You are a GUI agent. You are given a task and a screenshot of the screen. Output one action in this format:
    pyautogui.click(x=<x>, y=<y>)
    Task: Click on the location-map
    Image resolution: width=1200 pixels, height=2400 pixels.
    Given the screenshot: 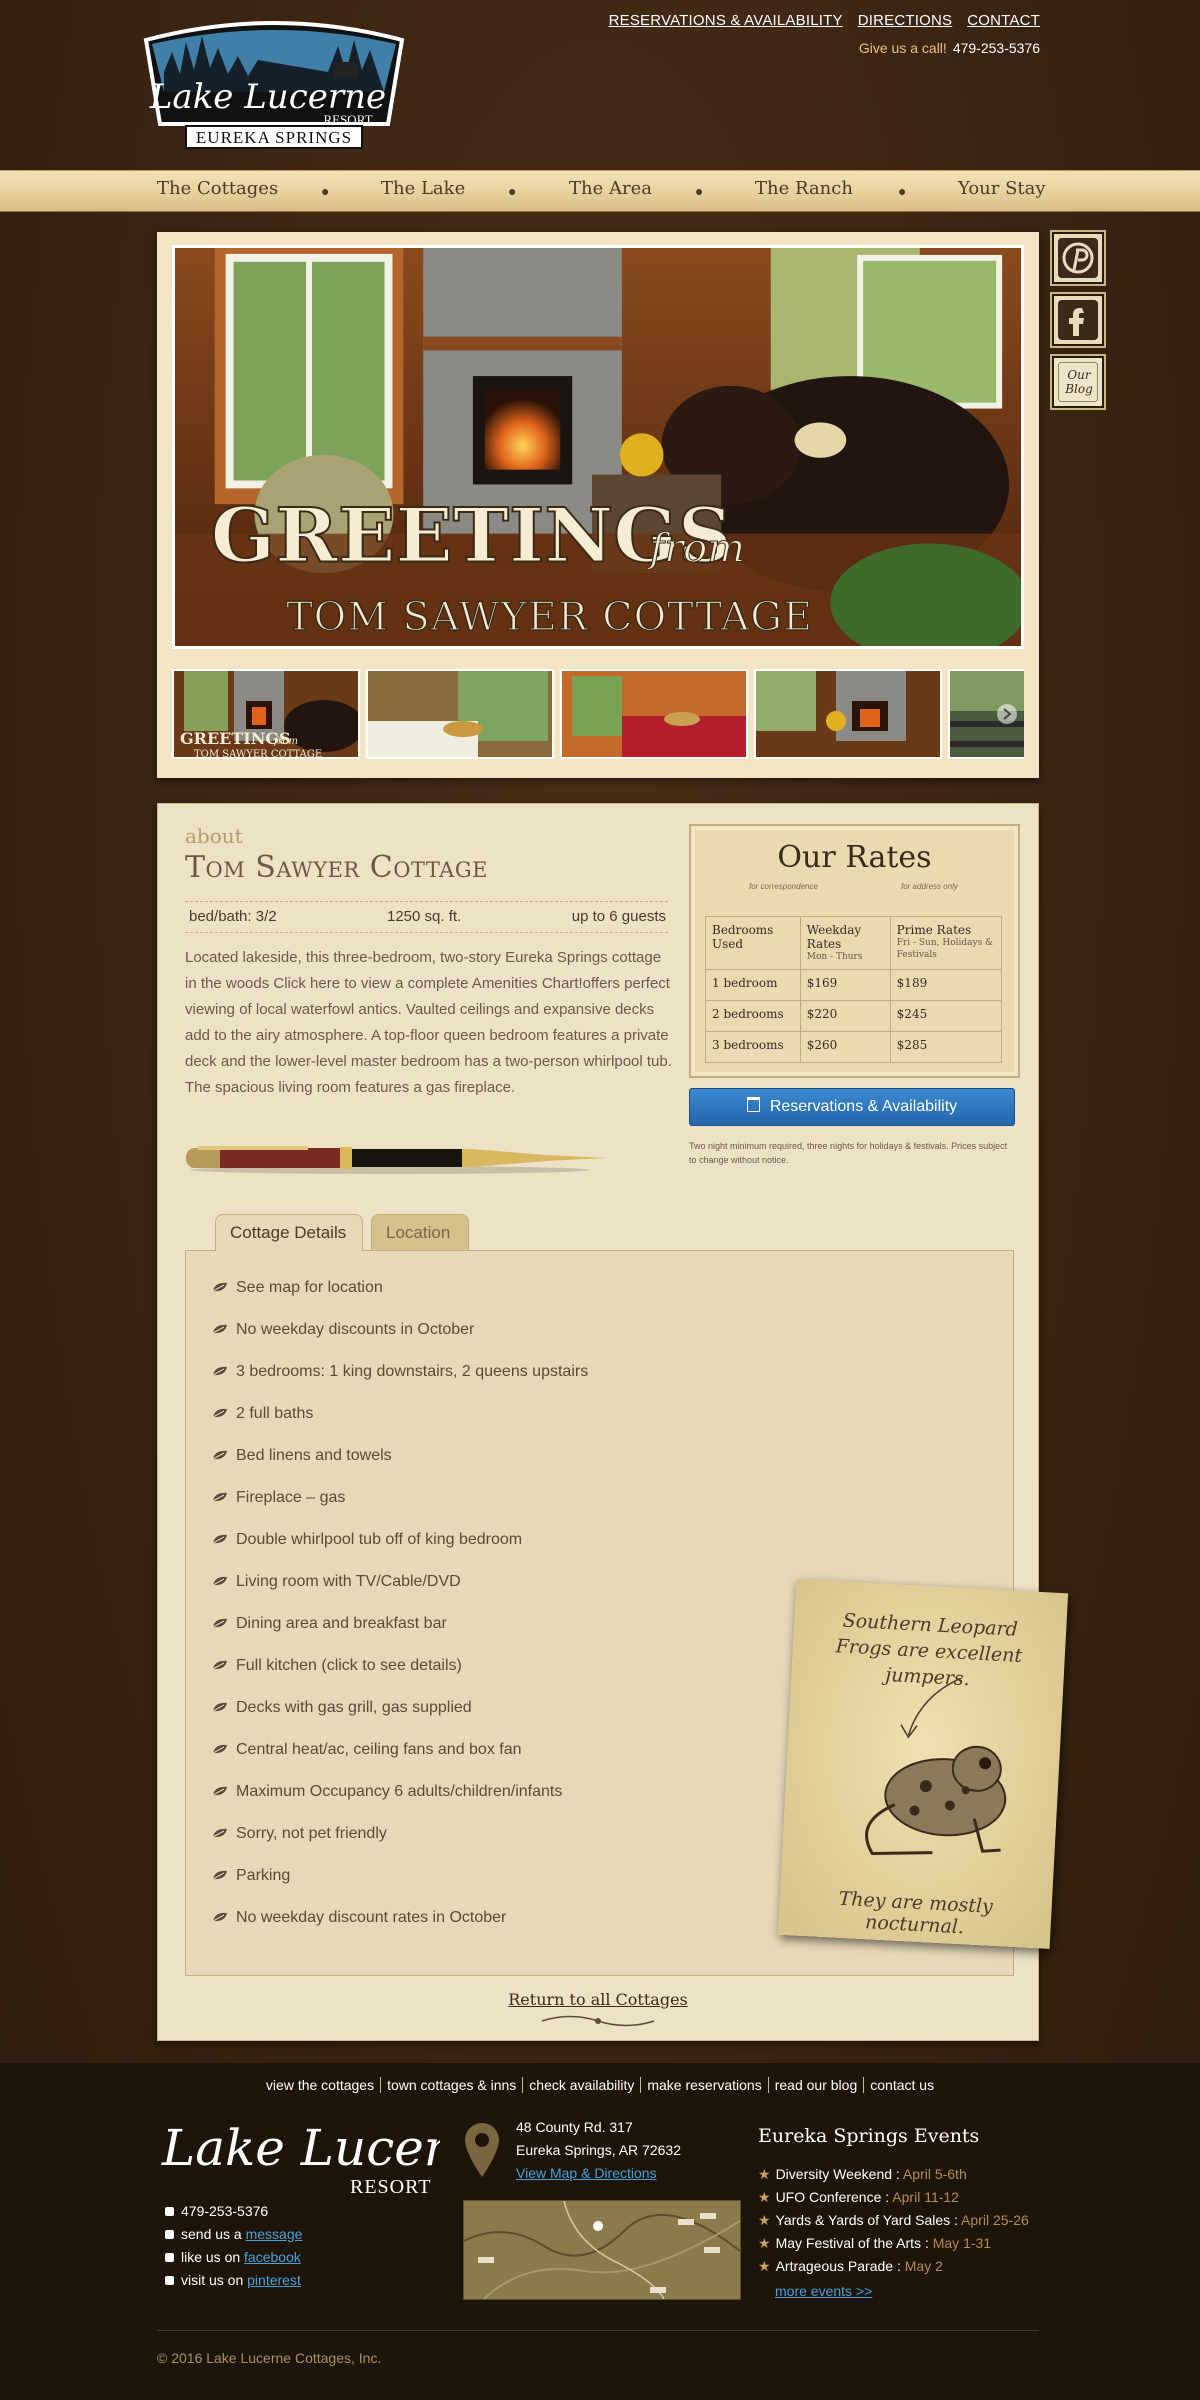 What is the action you would take?
    pyautogui.click(x=602, y=2250)
    